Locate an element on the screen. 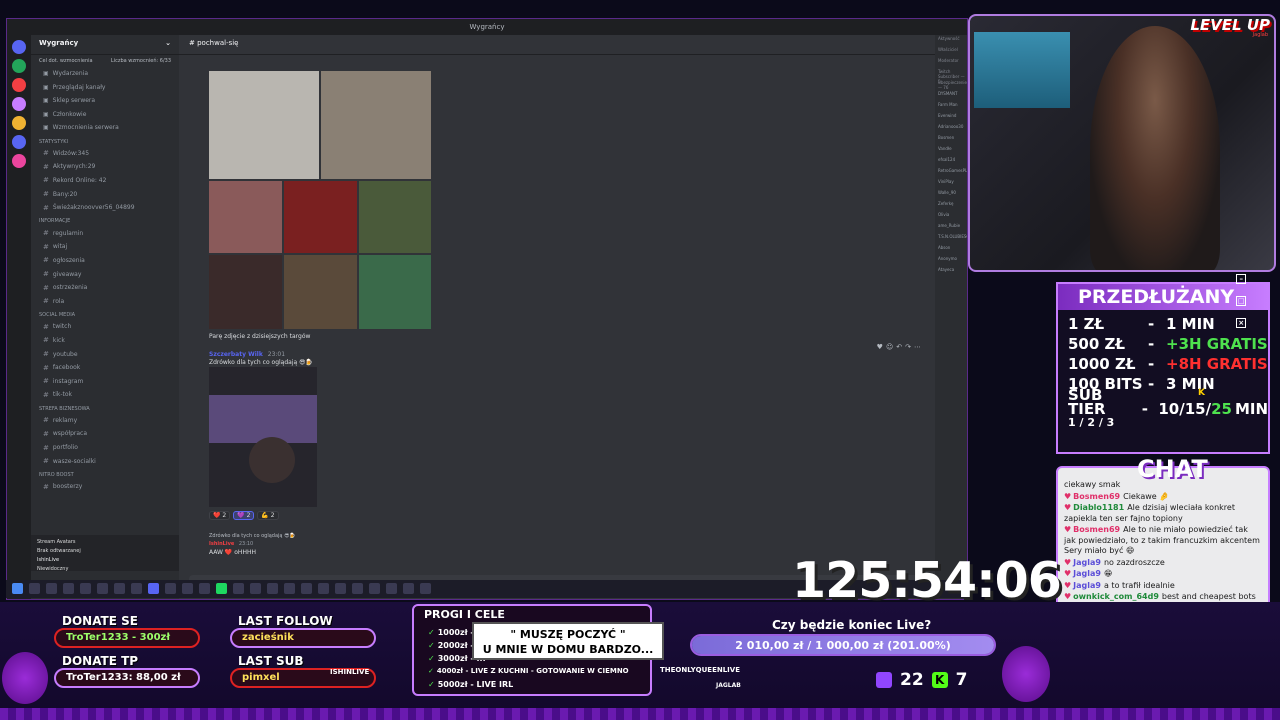  chat-nick: ownkick_com_64d9 is located at coordinates (1116, 596).